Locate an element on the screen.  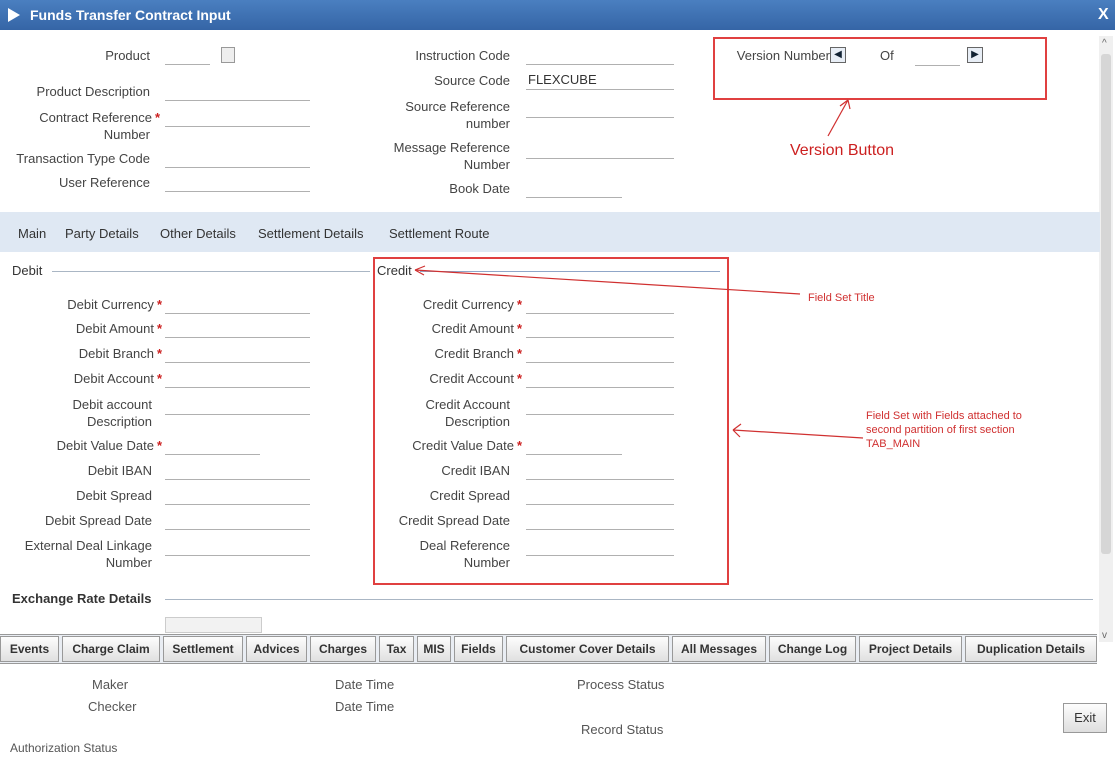
deal-reference-field is located at coordinates (600, 548).